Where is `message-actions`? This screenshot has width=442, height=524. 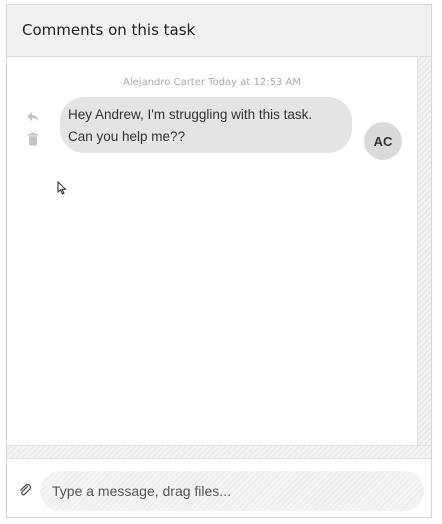 message-actions is located at coordinates (34, 131).